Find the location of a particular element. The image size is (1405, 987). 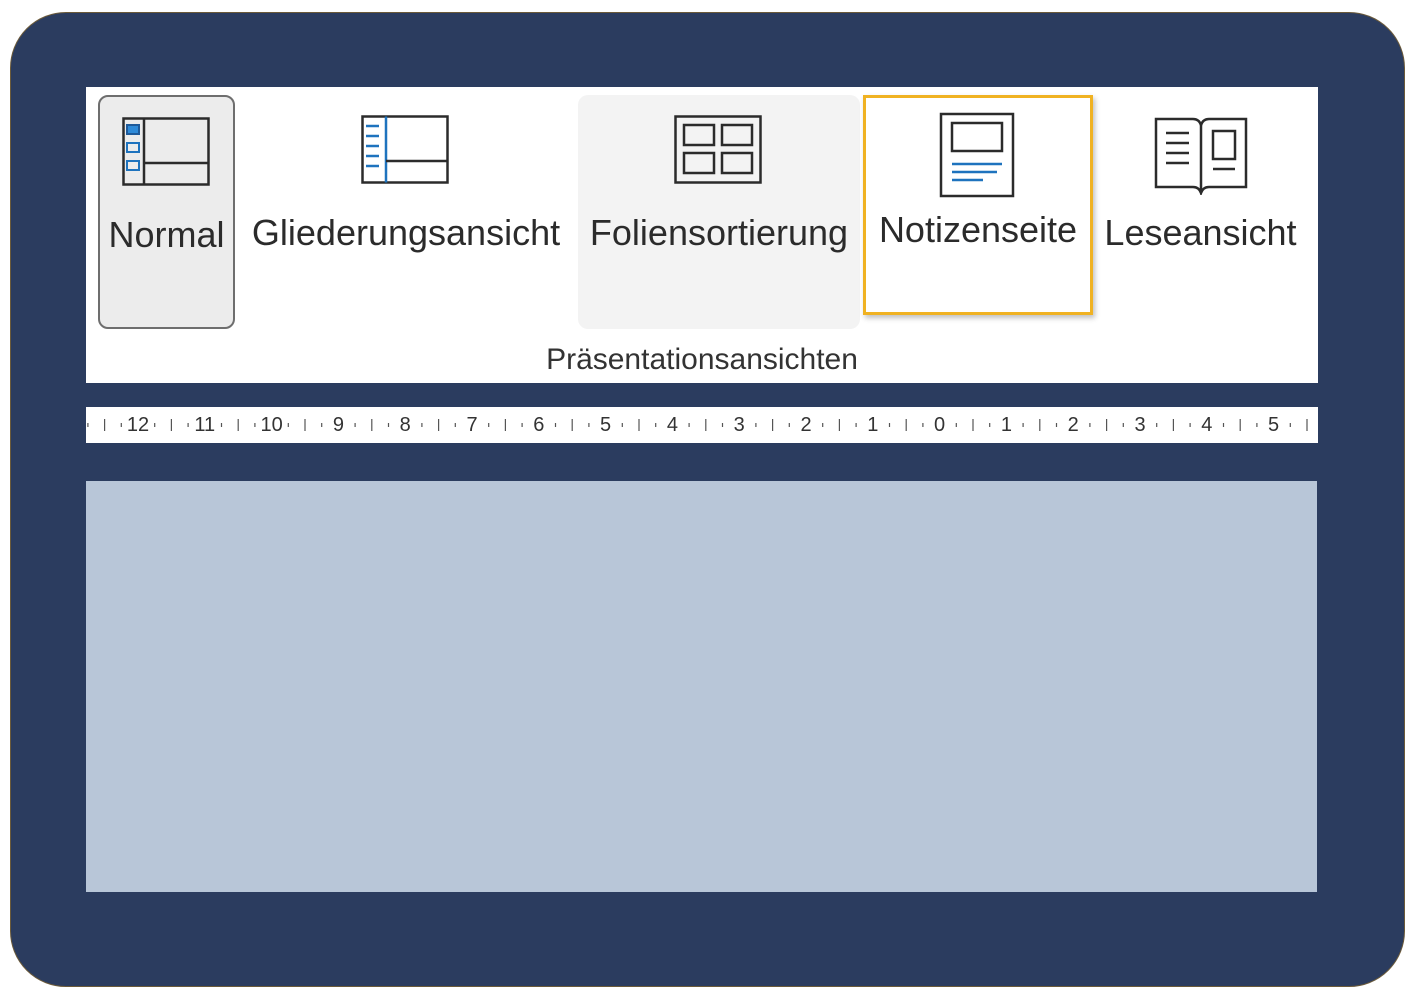

reading-view-button: Leseansicht is located at coordinates (1200, 212).